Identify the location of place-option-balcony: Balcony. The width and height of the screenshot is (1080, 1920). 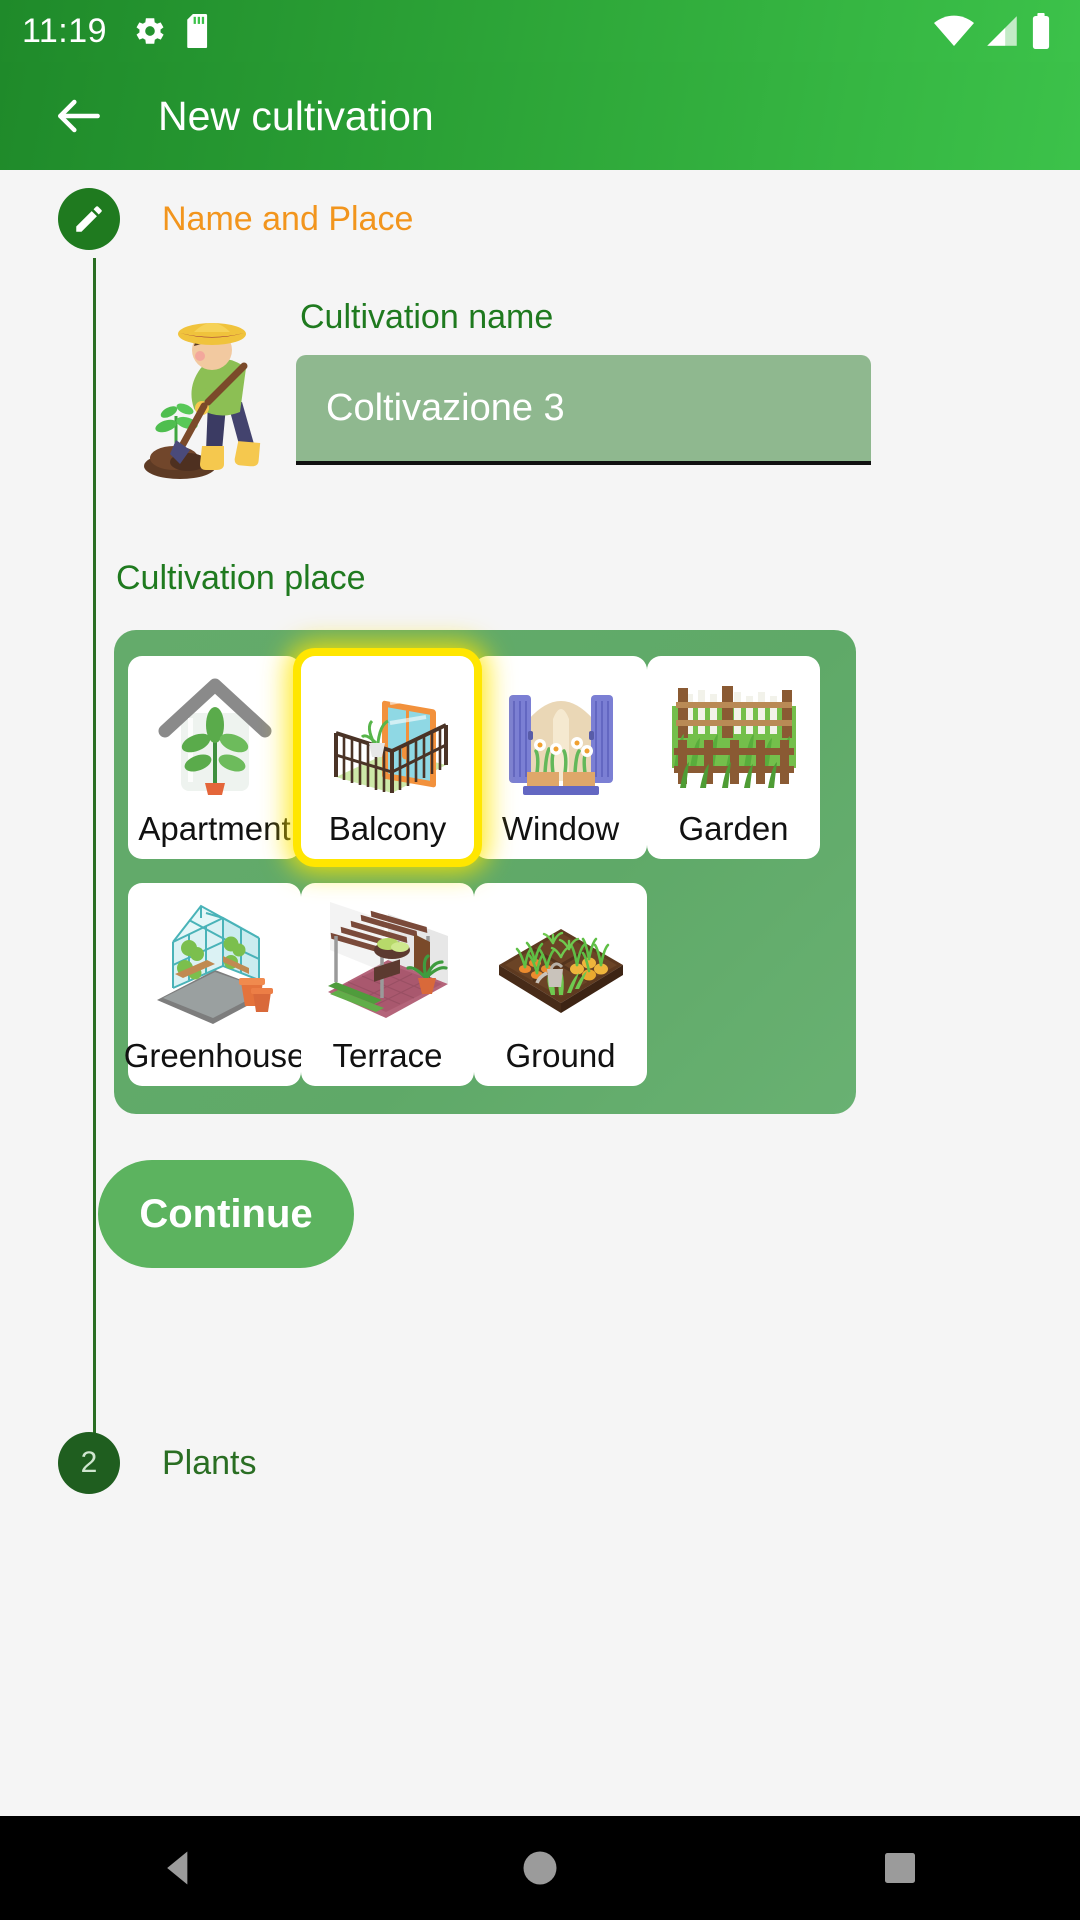
(387, 757).